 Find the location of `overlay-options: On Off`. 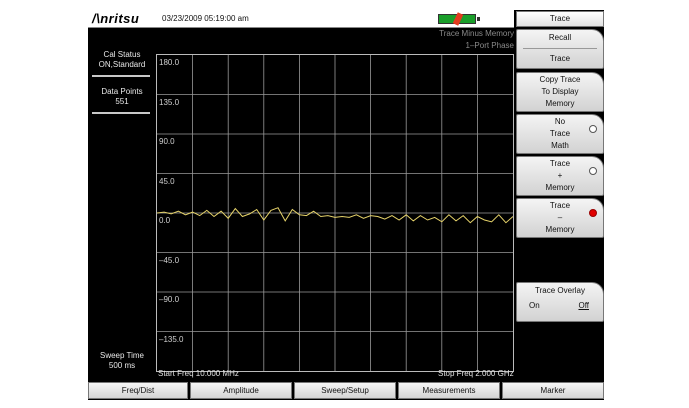

overlay-options: On Off is located at coordinates (560, 303).